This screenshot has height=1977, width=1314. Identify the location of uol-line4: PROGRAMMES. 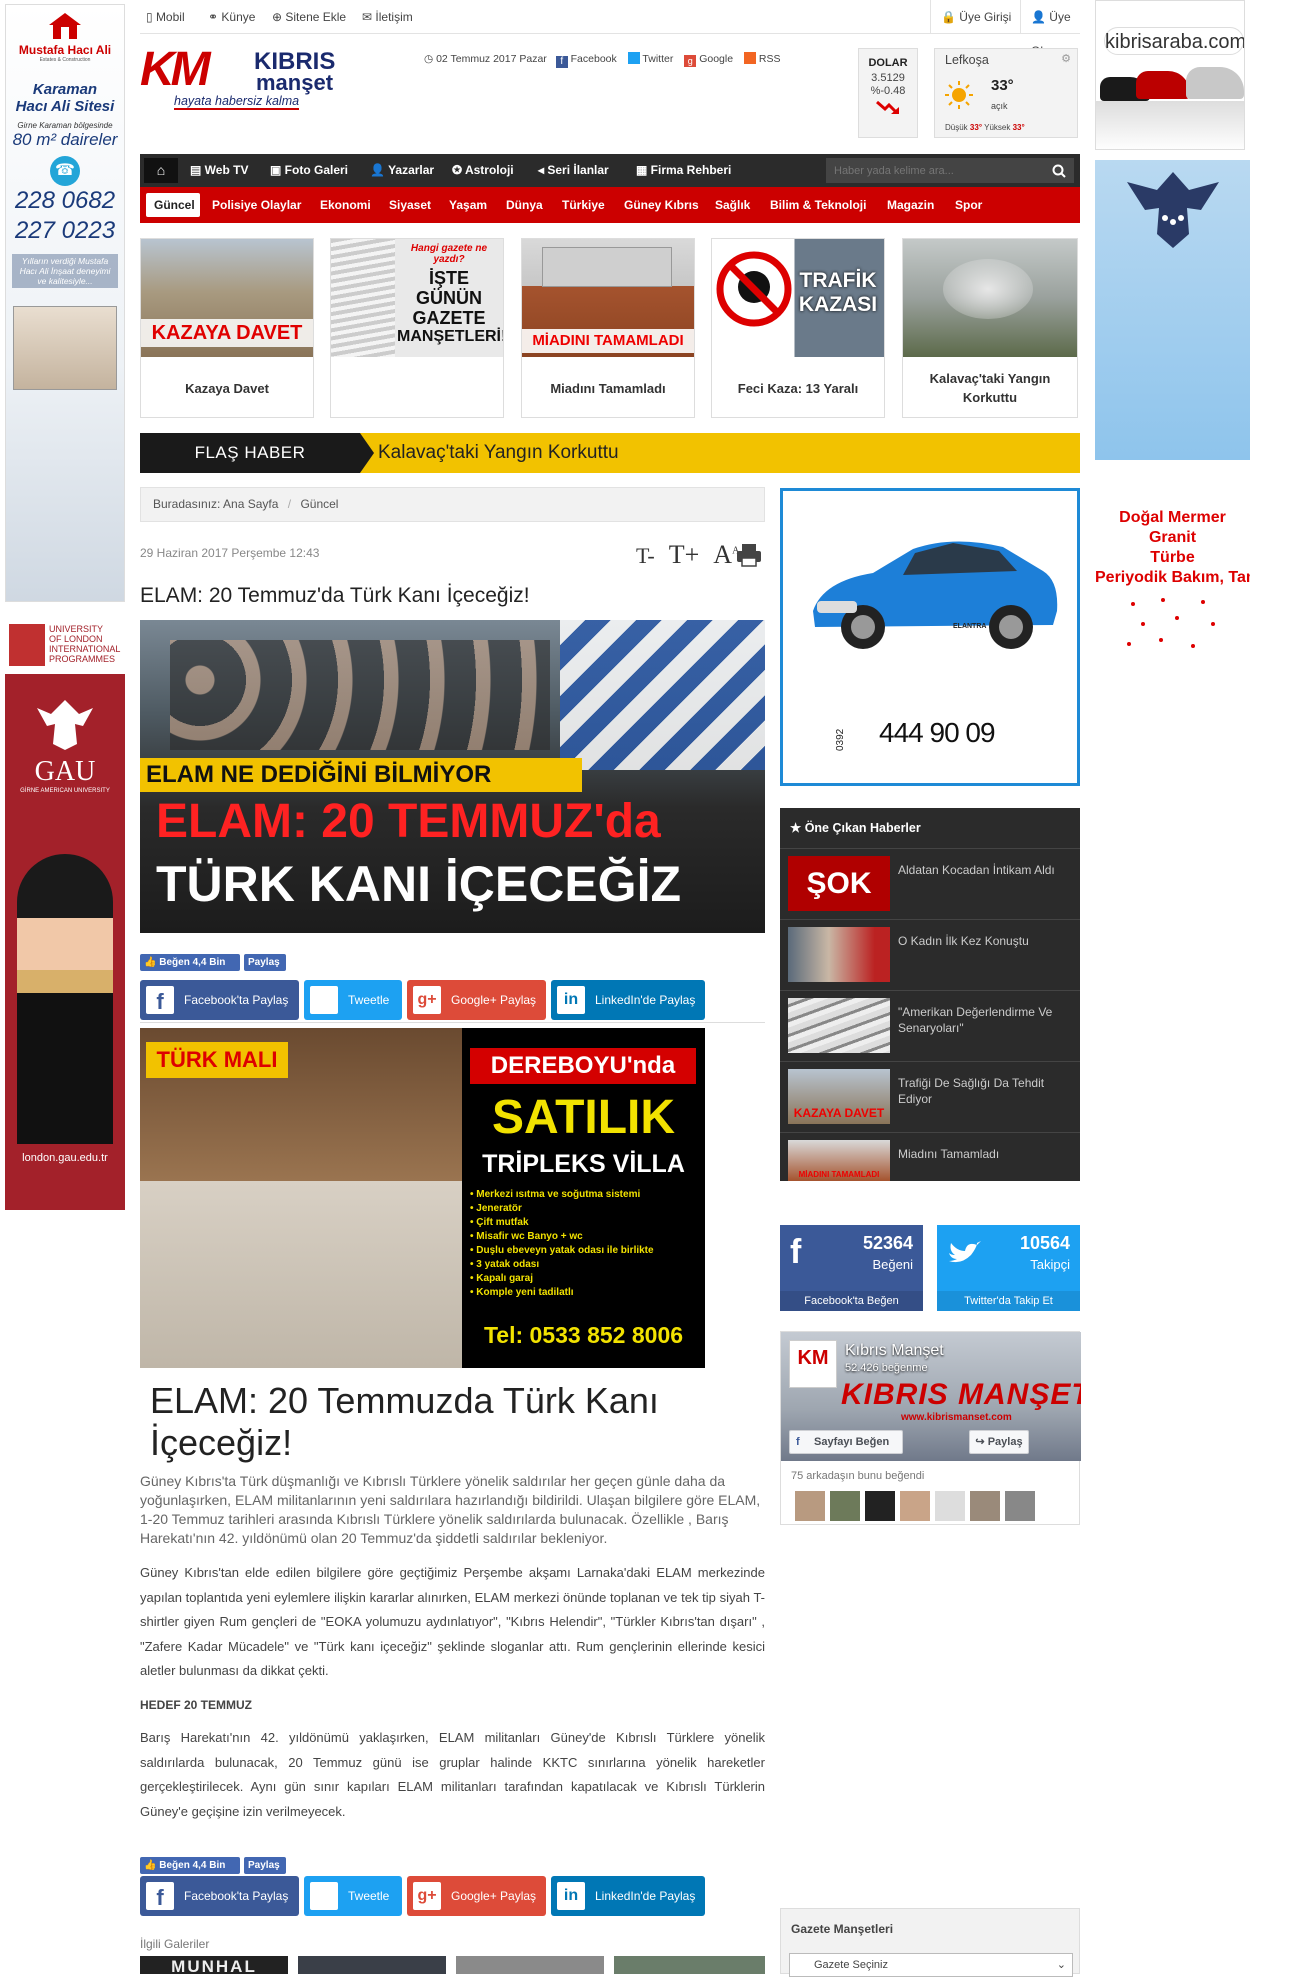
(82, 659).